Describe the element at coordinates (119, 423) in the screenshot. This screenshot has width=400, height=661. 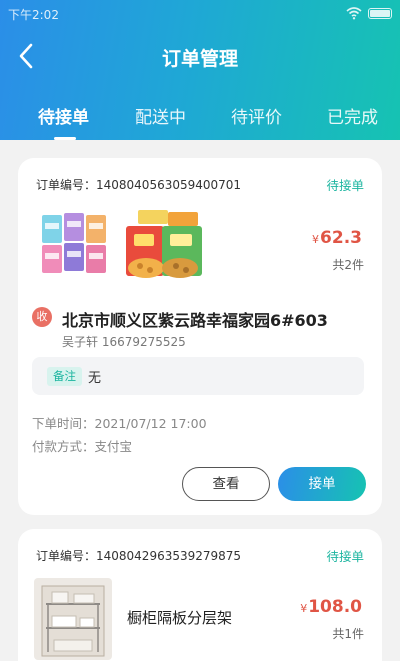
I see `order-time: 下单时间：2021/07/12 17:00` at that location.